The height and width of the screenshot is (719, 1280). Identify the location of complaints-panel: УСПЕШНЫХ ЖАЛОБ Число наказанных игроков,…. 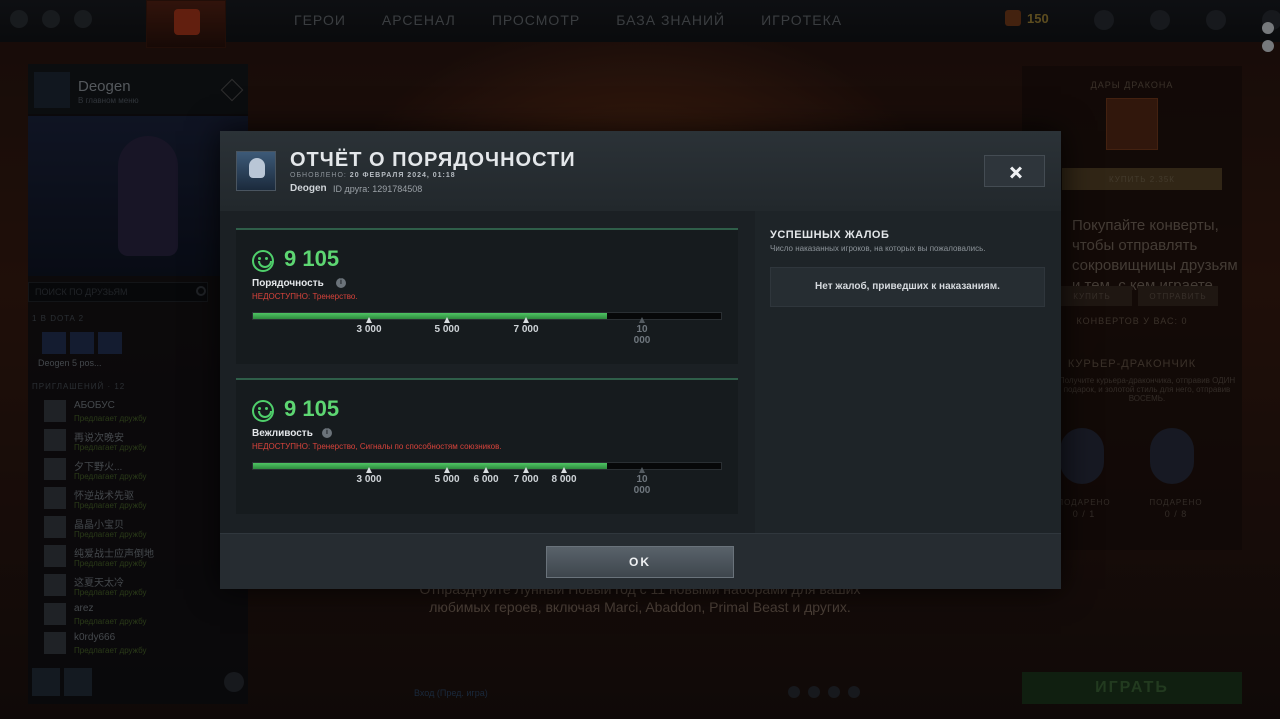
(908, 372).